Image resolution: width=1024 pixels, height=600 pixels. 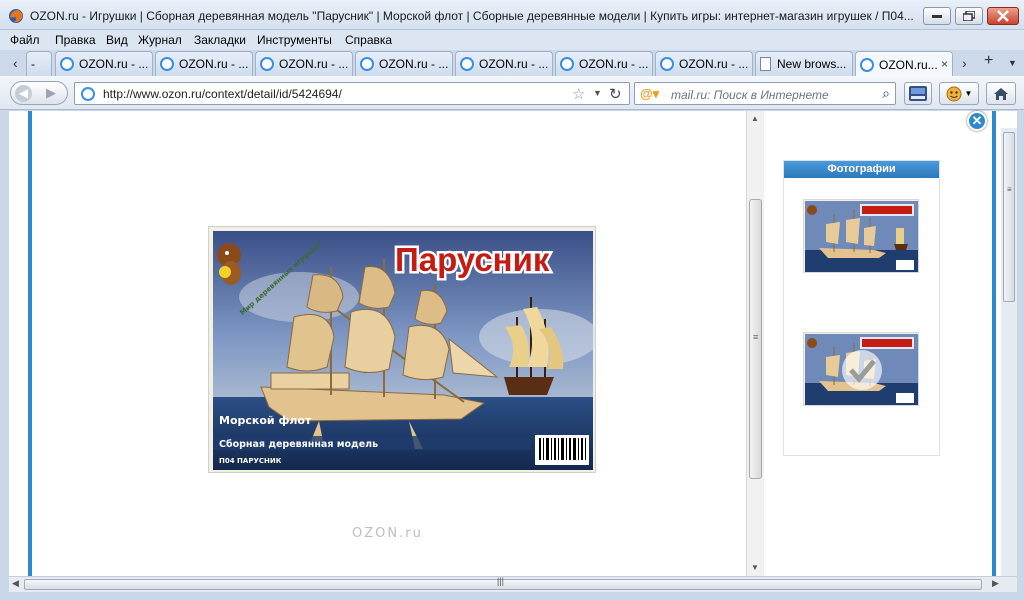 What do you see at coordinates (16, 16) in the screenshot?
I see `firefox-icon` at bounding box center [16, 16].